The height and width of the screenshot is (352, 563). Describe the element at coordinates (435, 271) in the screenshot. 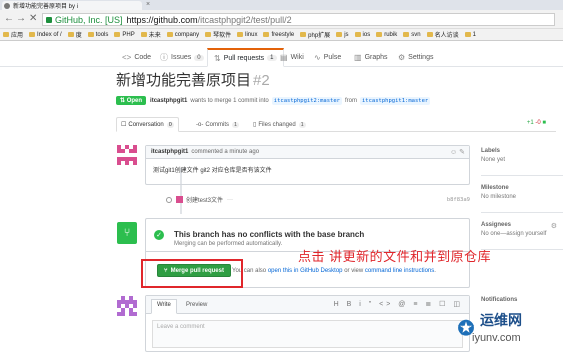

I see `merge-note-suffix: .` at that location.